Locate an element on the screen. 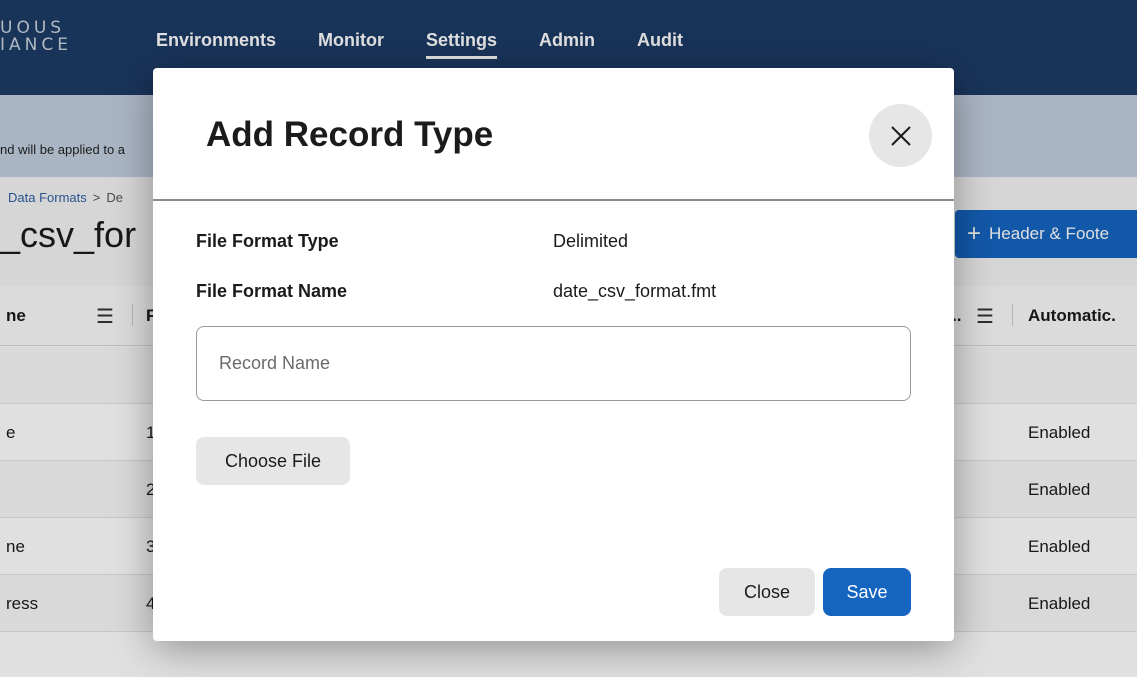  choose-file-button: Choose File is located at coordinates (273, 461).